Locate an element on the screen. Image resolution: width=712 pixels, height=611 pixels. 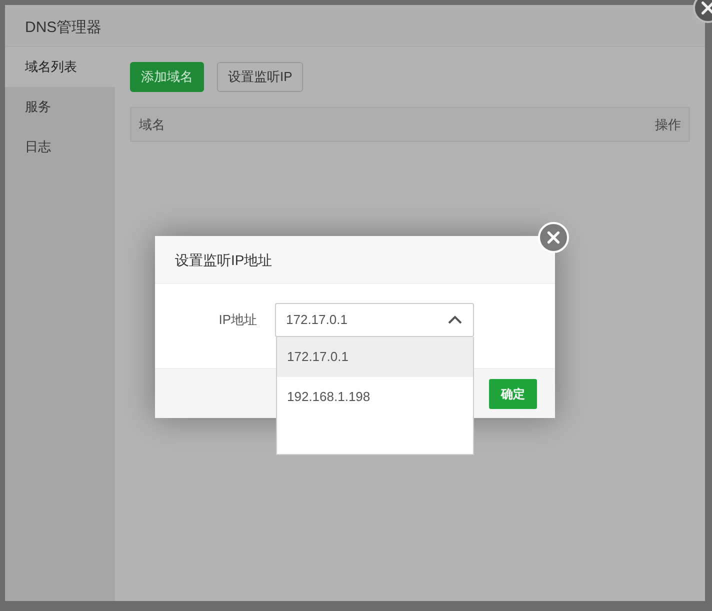
settings-button: 设置监听IP is located at coordinates (260, 77).